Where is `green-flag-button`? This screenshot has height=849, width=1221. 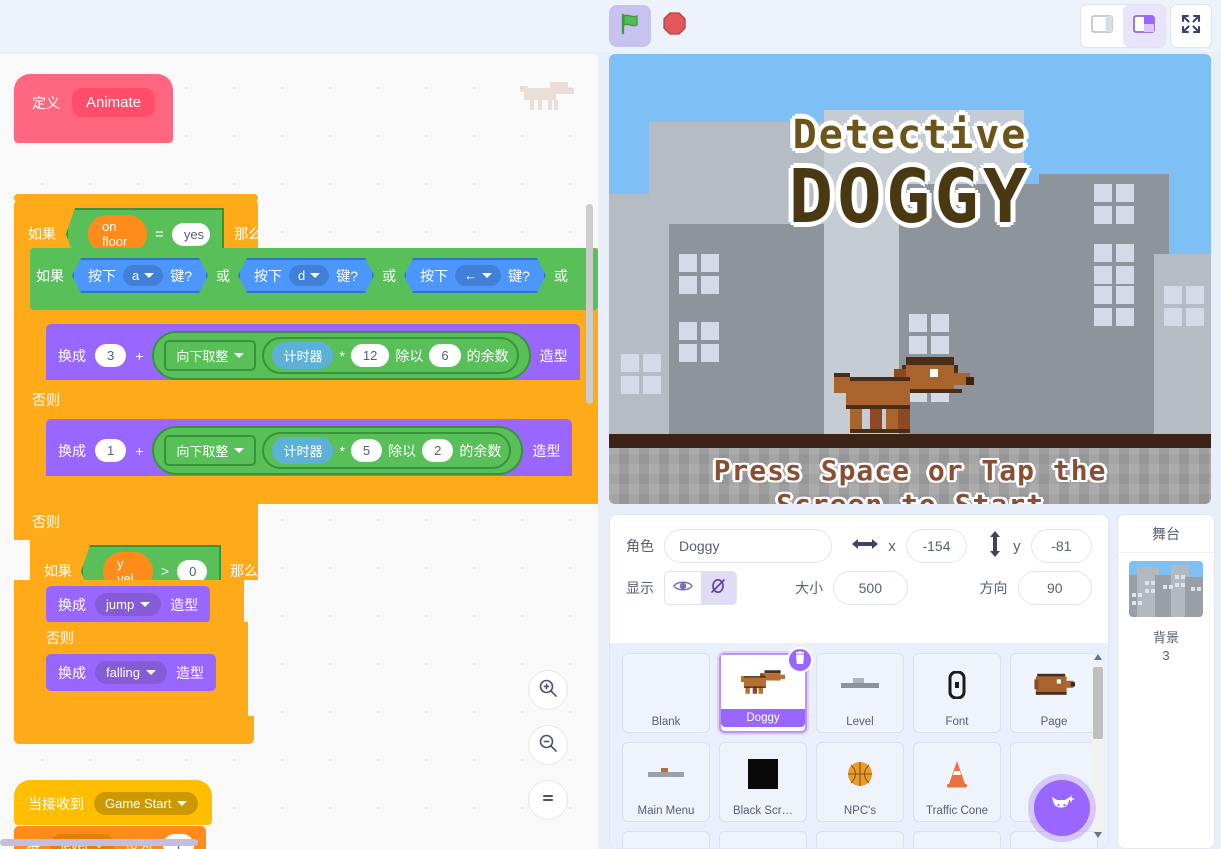 green-flag-button is located at coordinates (630, 26).